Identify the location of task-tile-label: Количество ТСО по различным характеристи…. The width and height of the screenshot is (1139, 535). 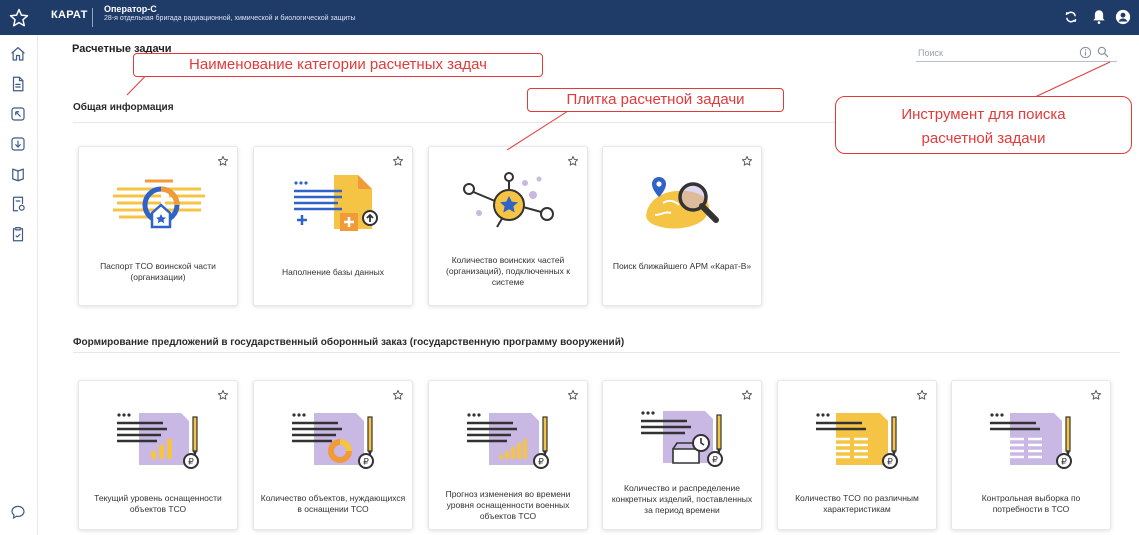
(857, 503).